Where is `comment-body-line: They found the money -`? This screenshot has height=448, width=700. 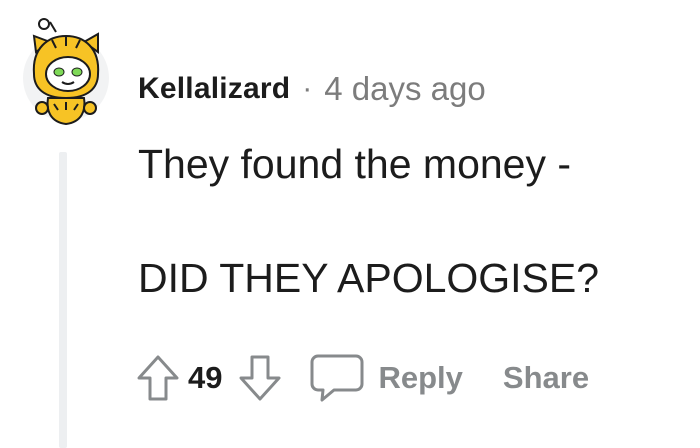
comment-body-line: They found the money - is located at coordinates (355, 164).